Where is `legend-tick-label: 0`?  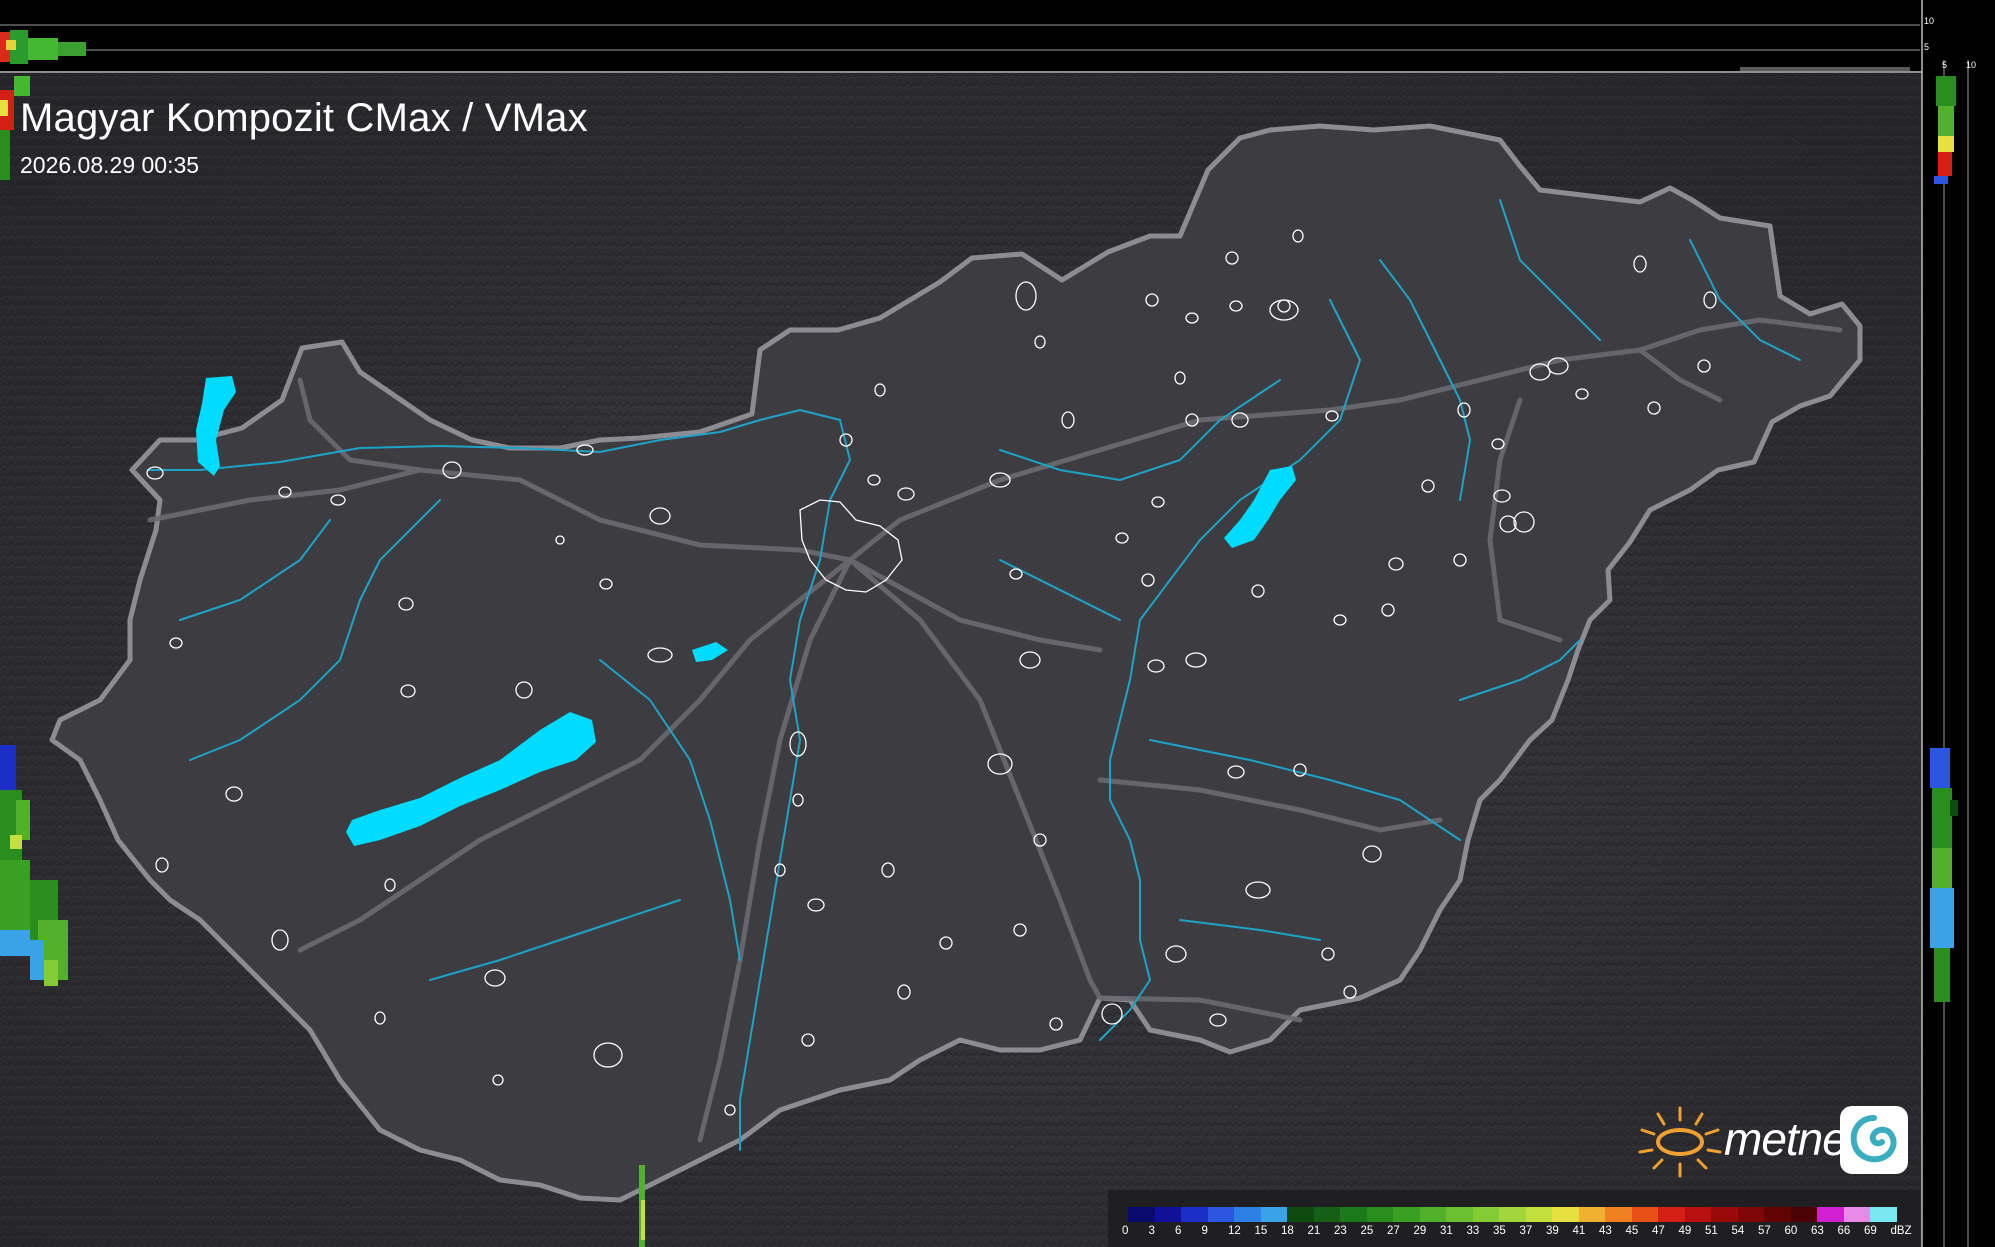
legend-tick-label: 0 is located at coordinates (1125, 1231).